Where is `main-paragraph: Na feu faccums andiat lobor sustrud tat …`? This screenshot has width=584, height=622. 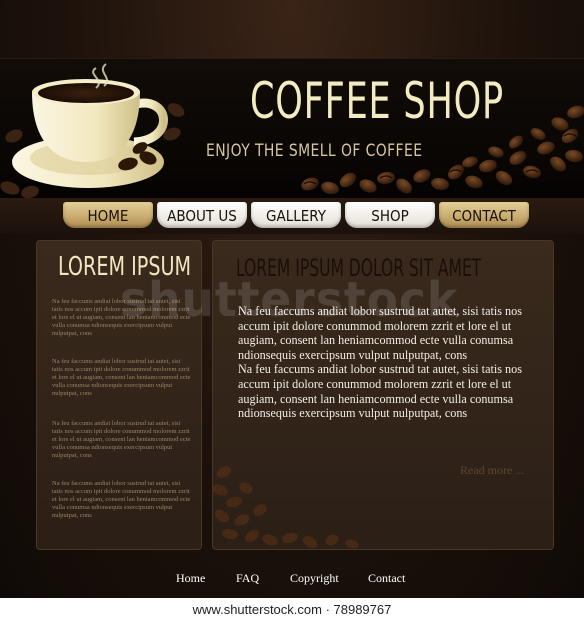 main-paragraph: Na feu faccums andiat lobor sustrud tat … is located at coordinates (380, 391).